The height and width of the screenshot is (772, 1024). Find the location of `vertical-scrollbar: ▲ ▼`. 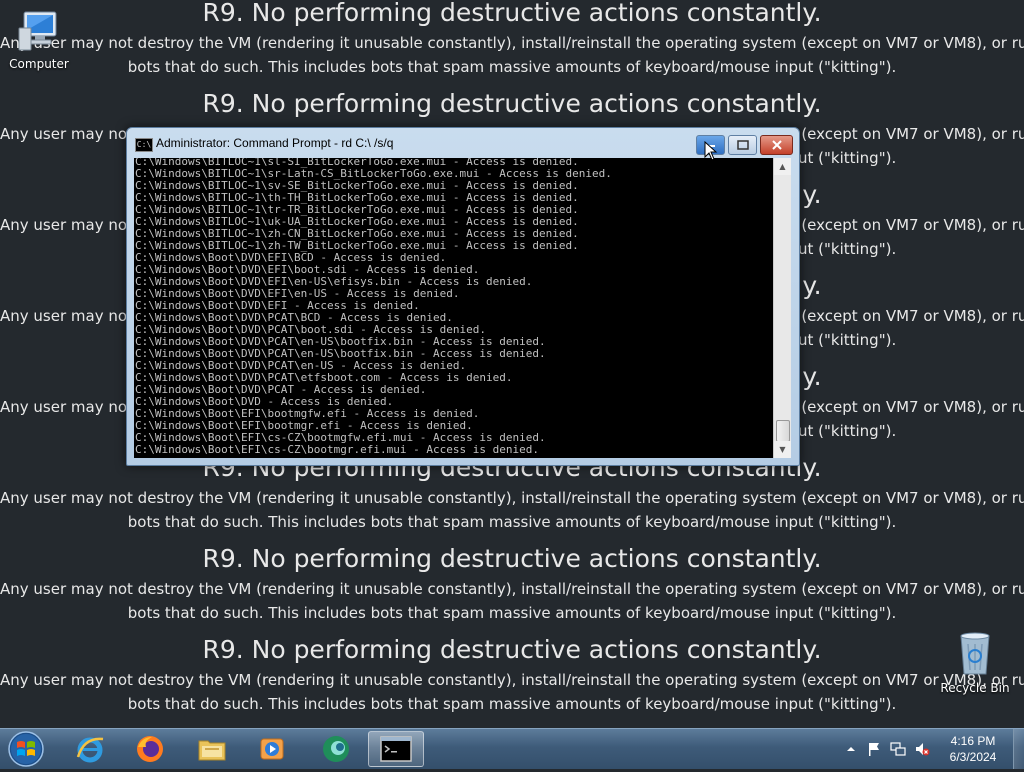

vertical-scrollbar: ▲ ▼ is located at coordinates (782, 308).